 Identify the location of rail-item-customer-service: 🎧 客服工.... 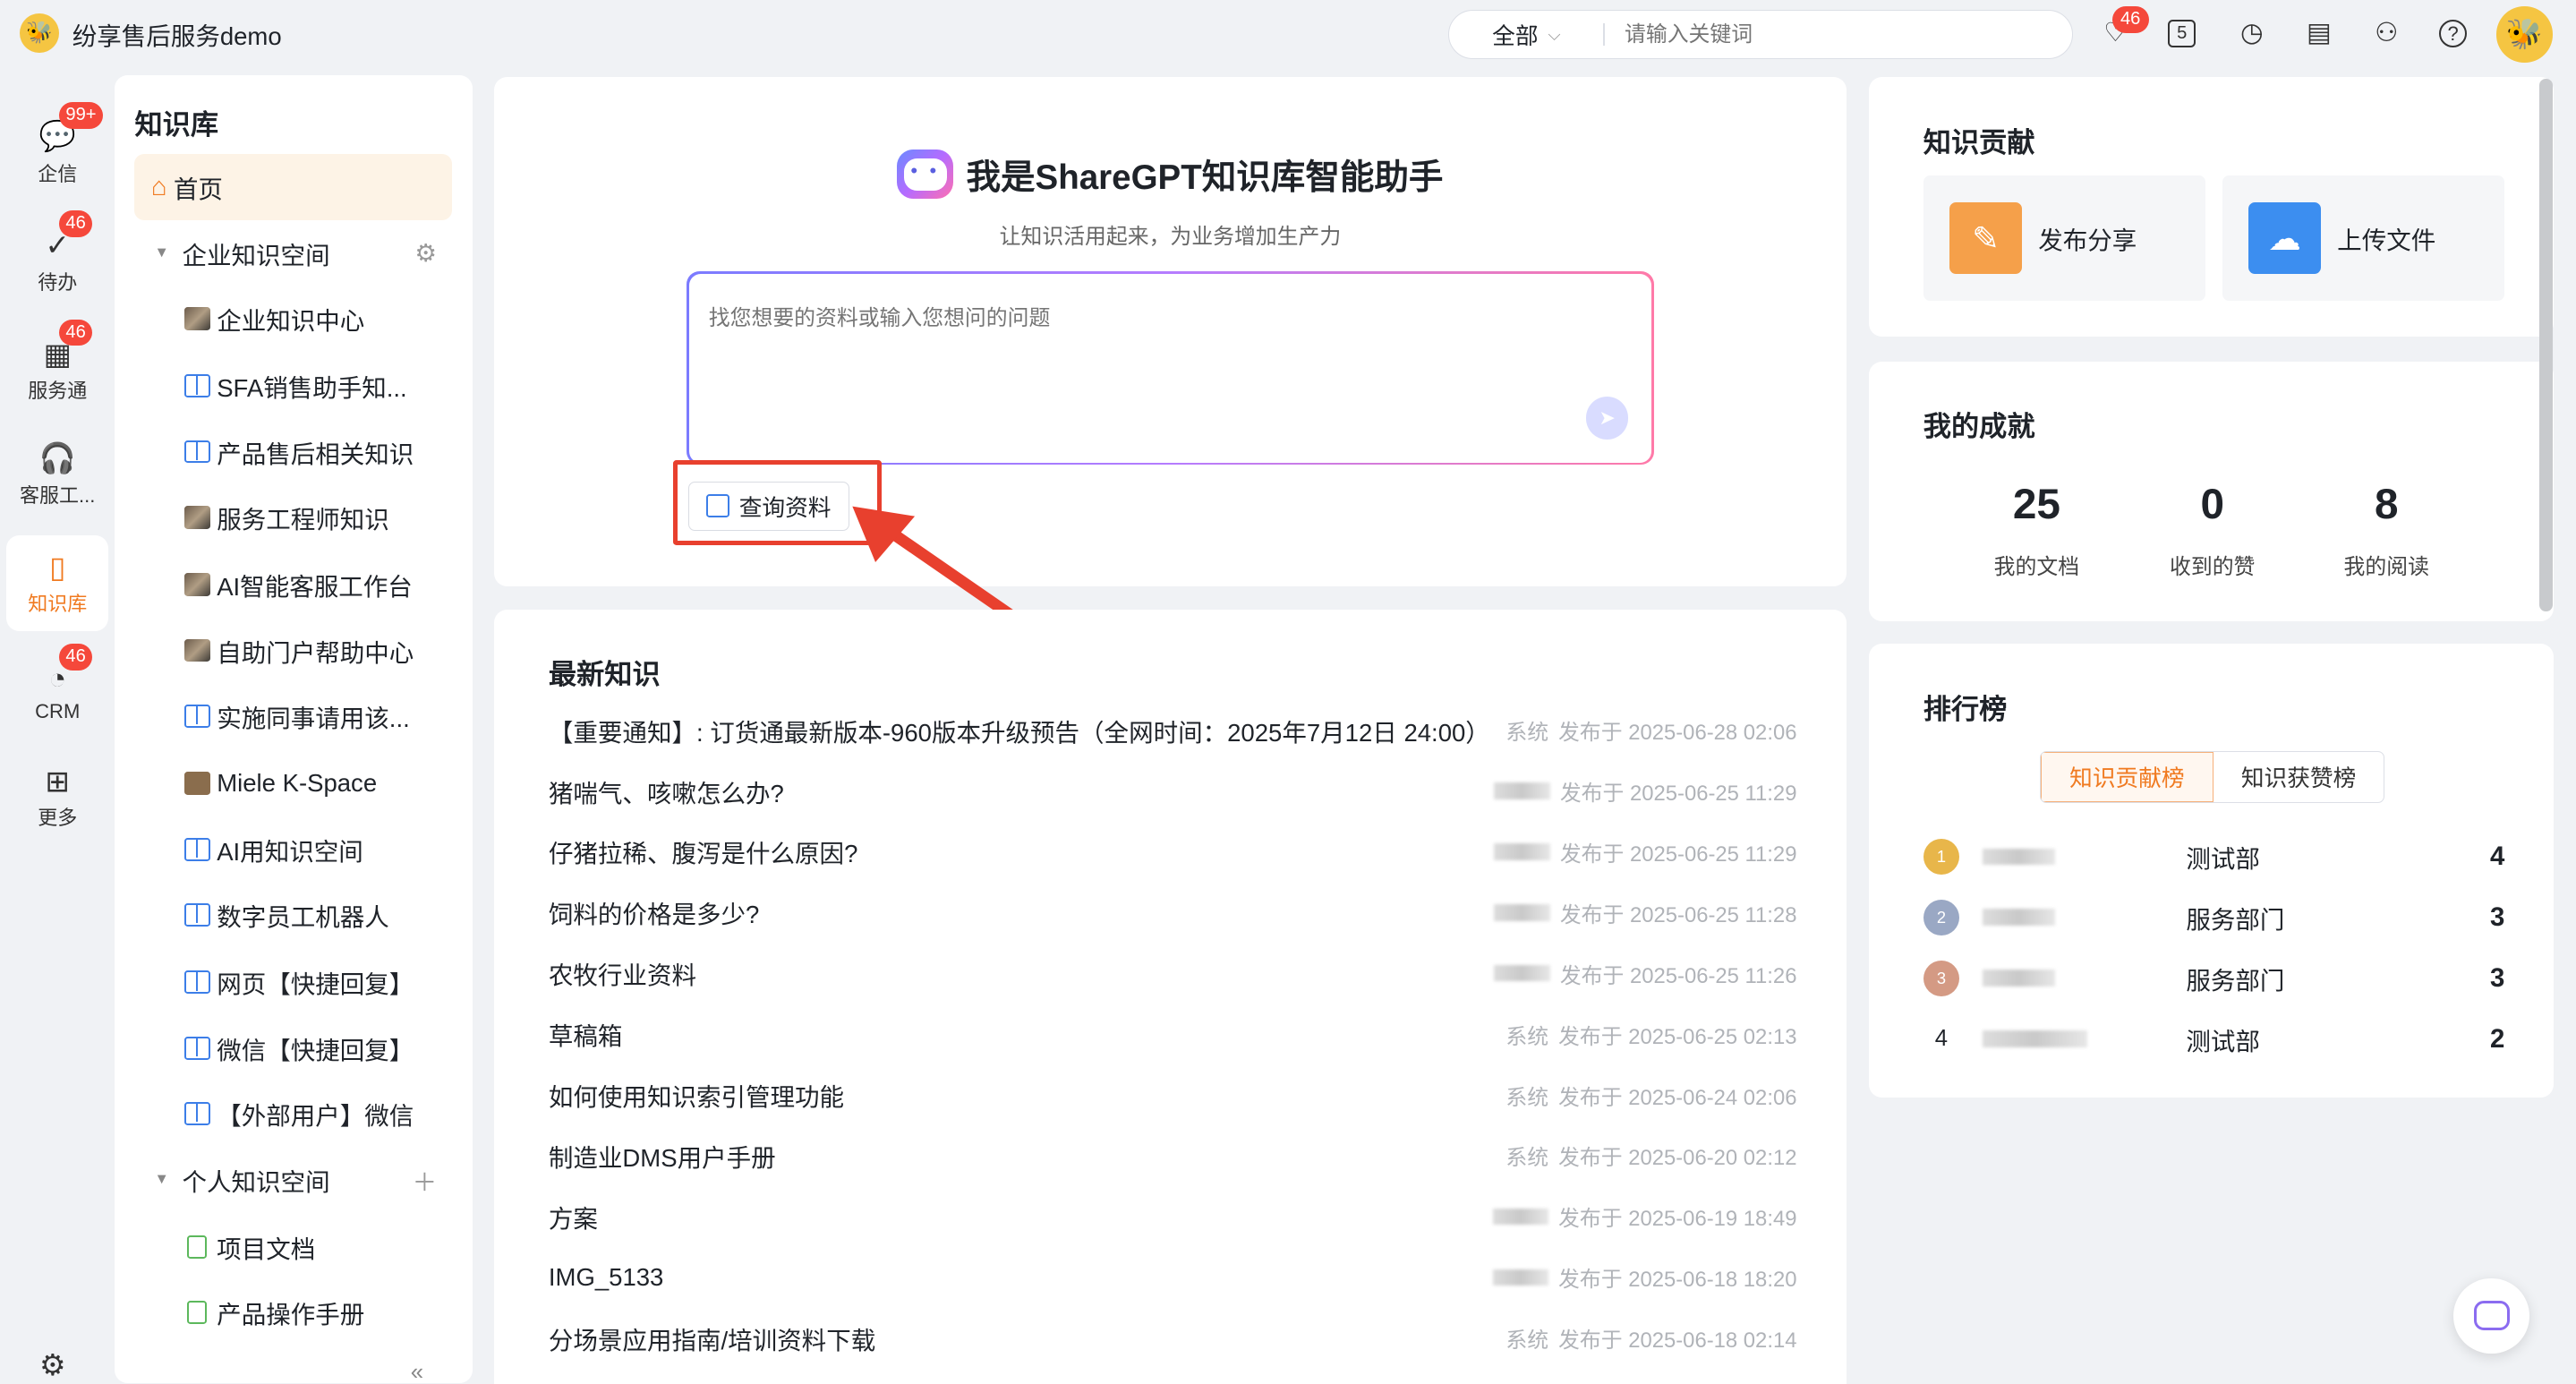
(57, 474).